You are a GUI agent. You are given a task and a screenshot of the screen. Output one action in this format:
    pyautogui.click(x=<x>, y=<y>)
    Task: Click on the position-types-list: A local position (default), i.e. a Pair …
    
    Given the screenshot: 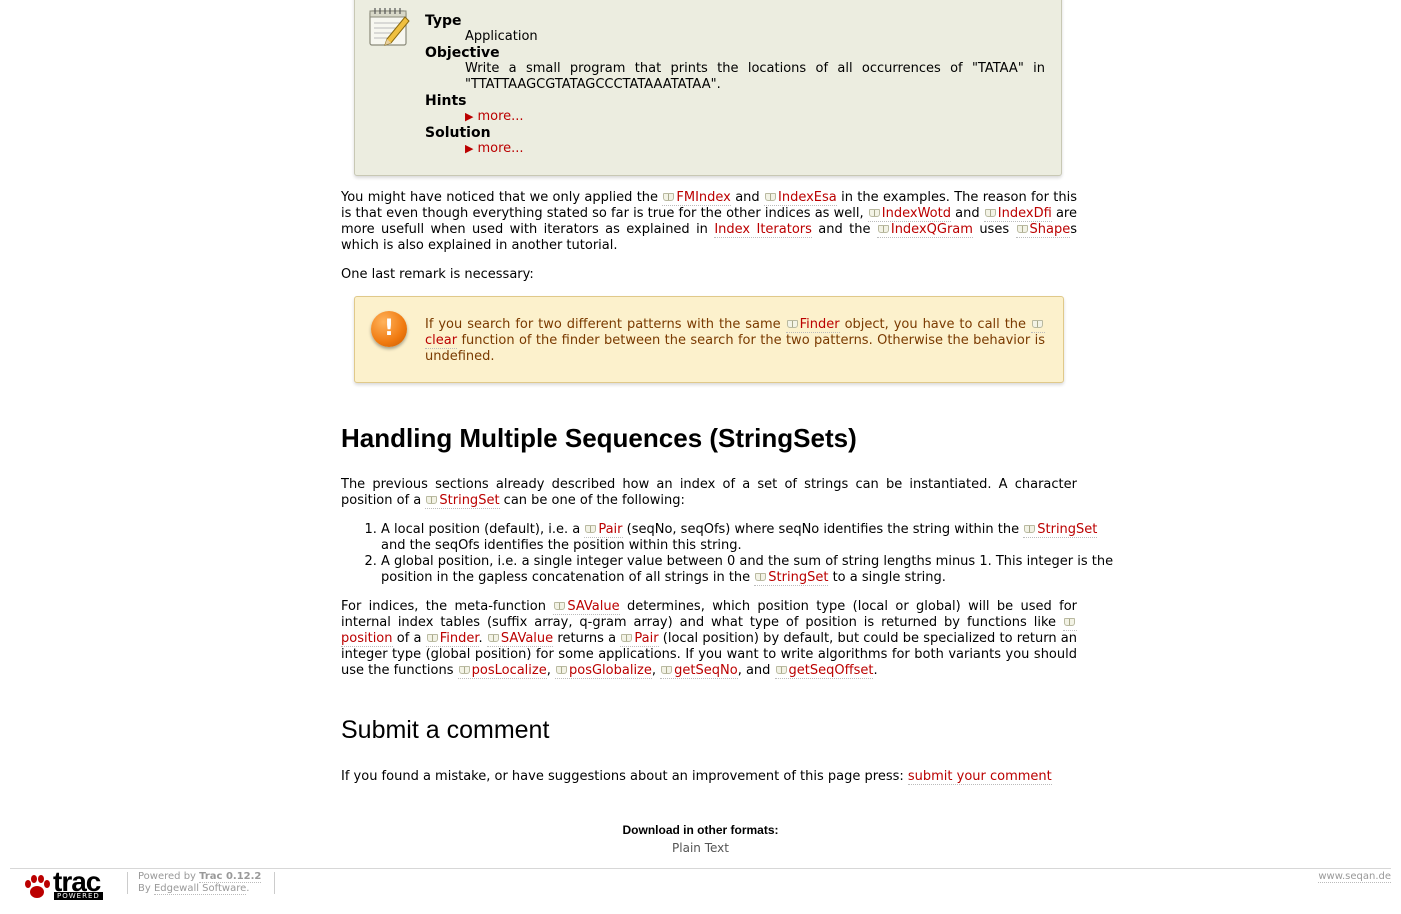 What is the action you would take?
    pyautogui.click(x=729, y=554)
    